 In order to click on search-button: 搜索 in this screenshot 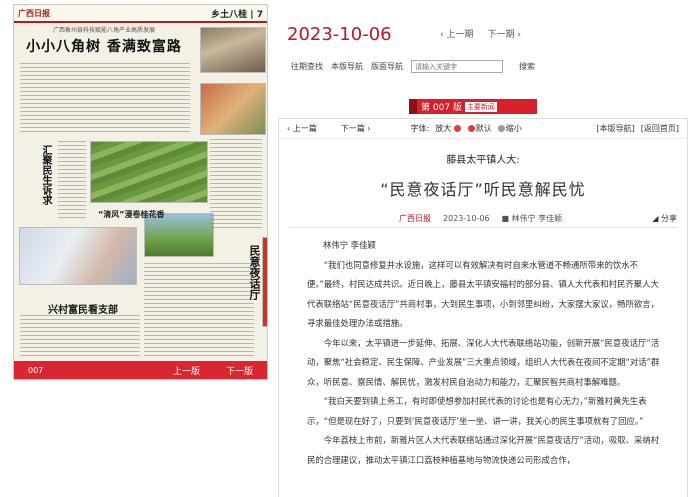, I will do `click(527, 66)`.